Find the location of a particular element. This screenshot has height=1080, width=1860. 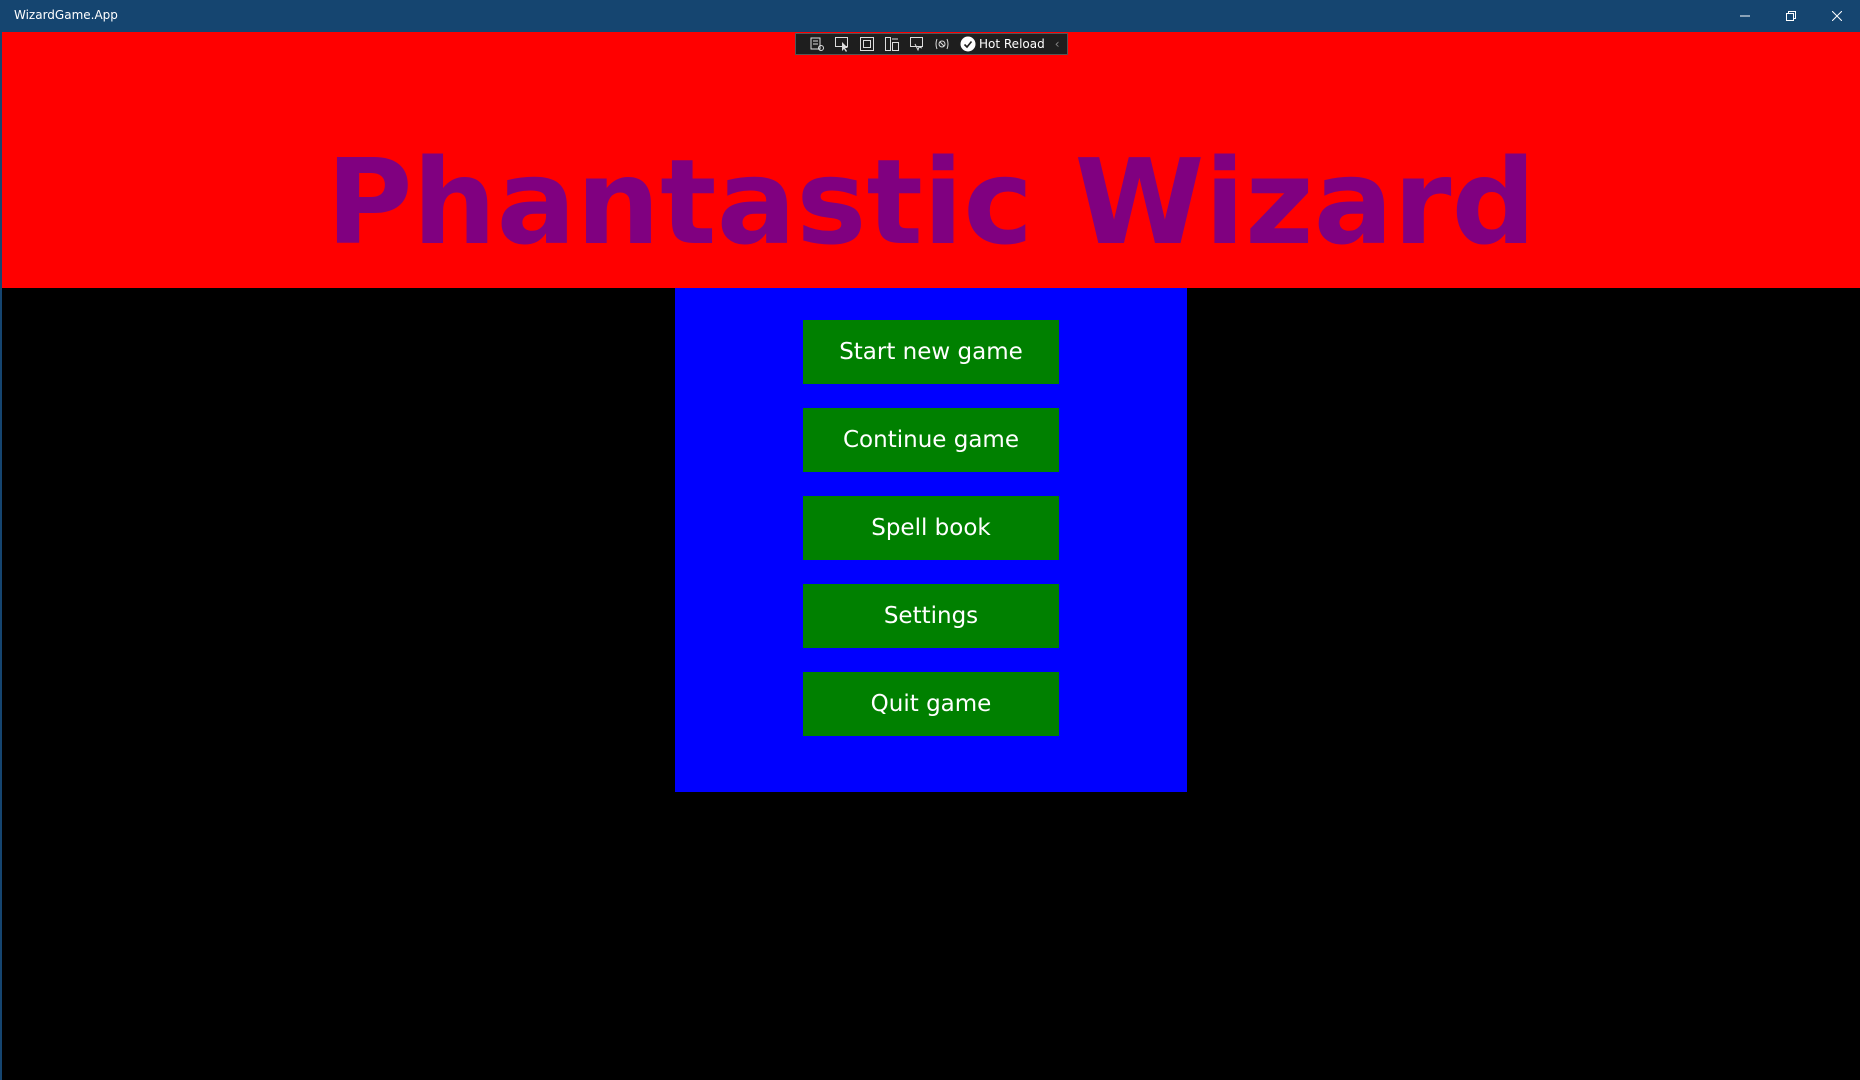

restore-icon is located at coordinates (1791, 16).